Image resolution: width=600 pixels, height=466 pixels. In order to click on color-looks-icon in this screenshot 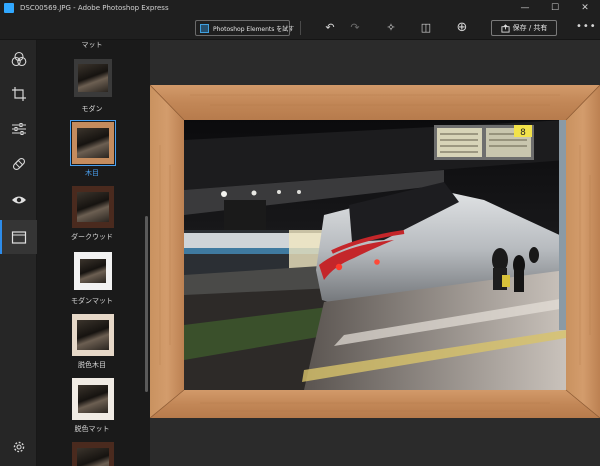, I will do `click(18, 59)`.